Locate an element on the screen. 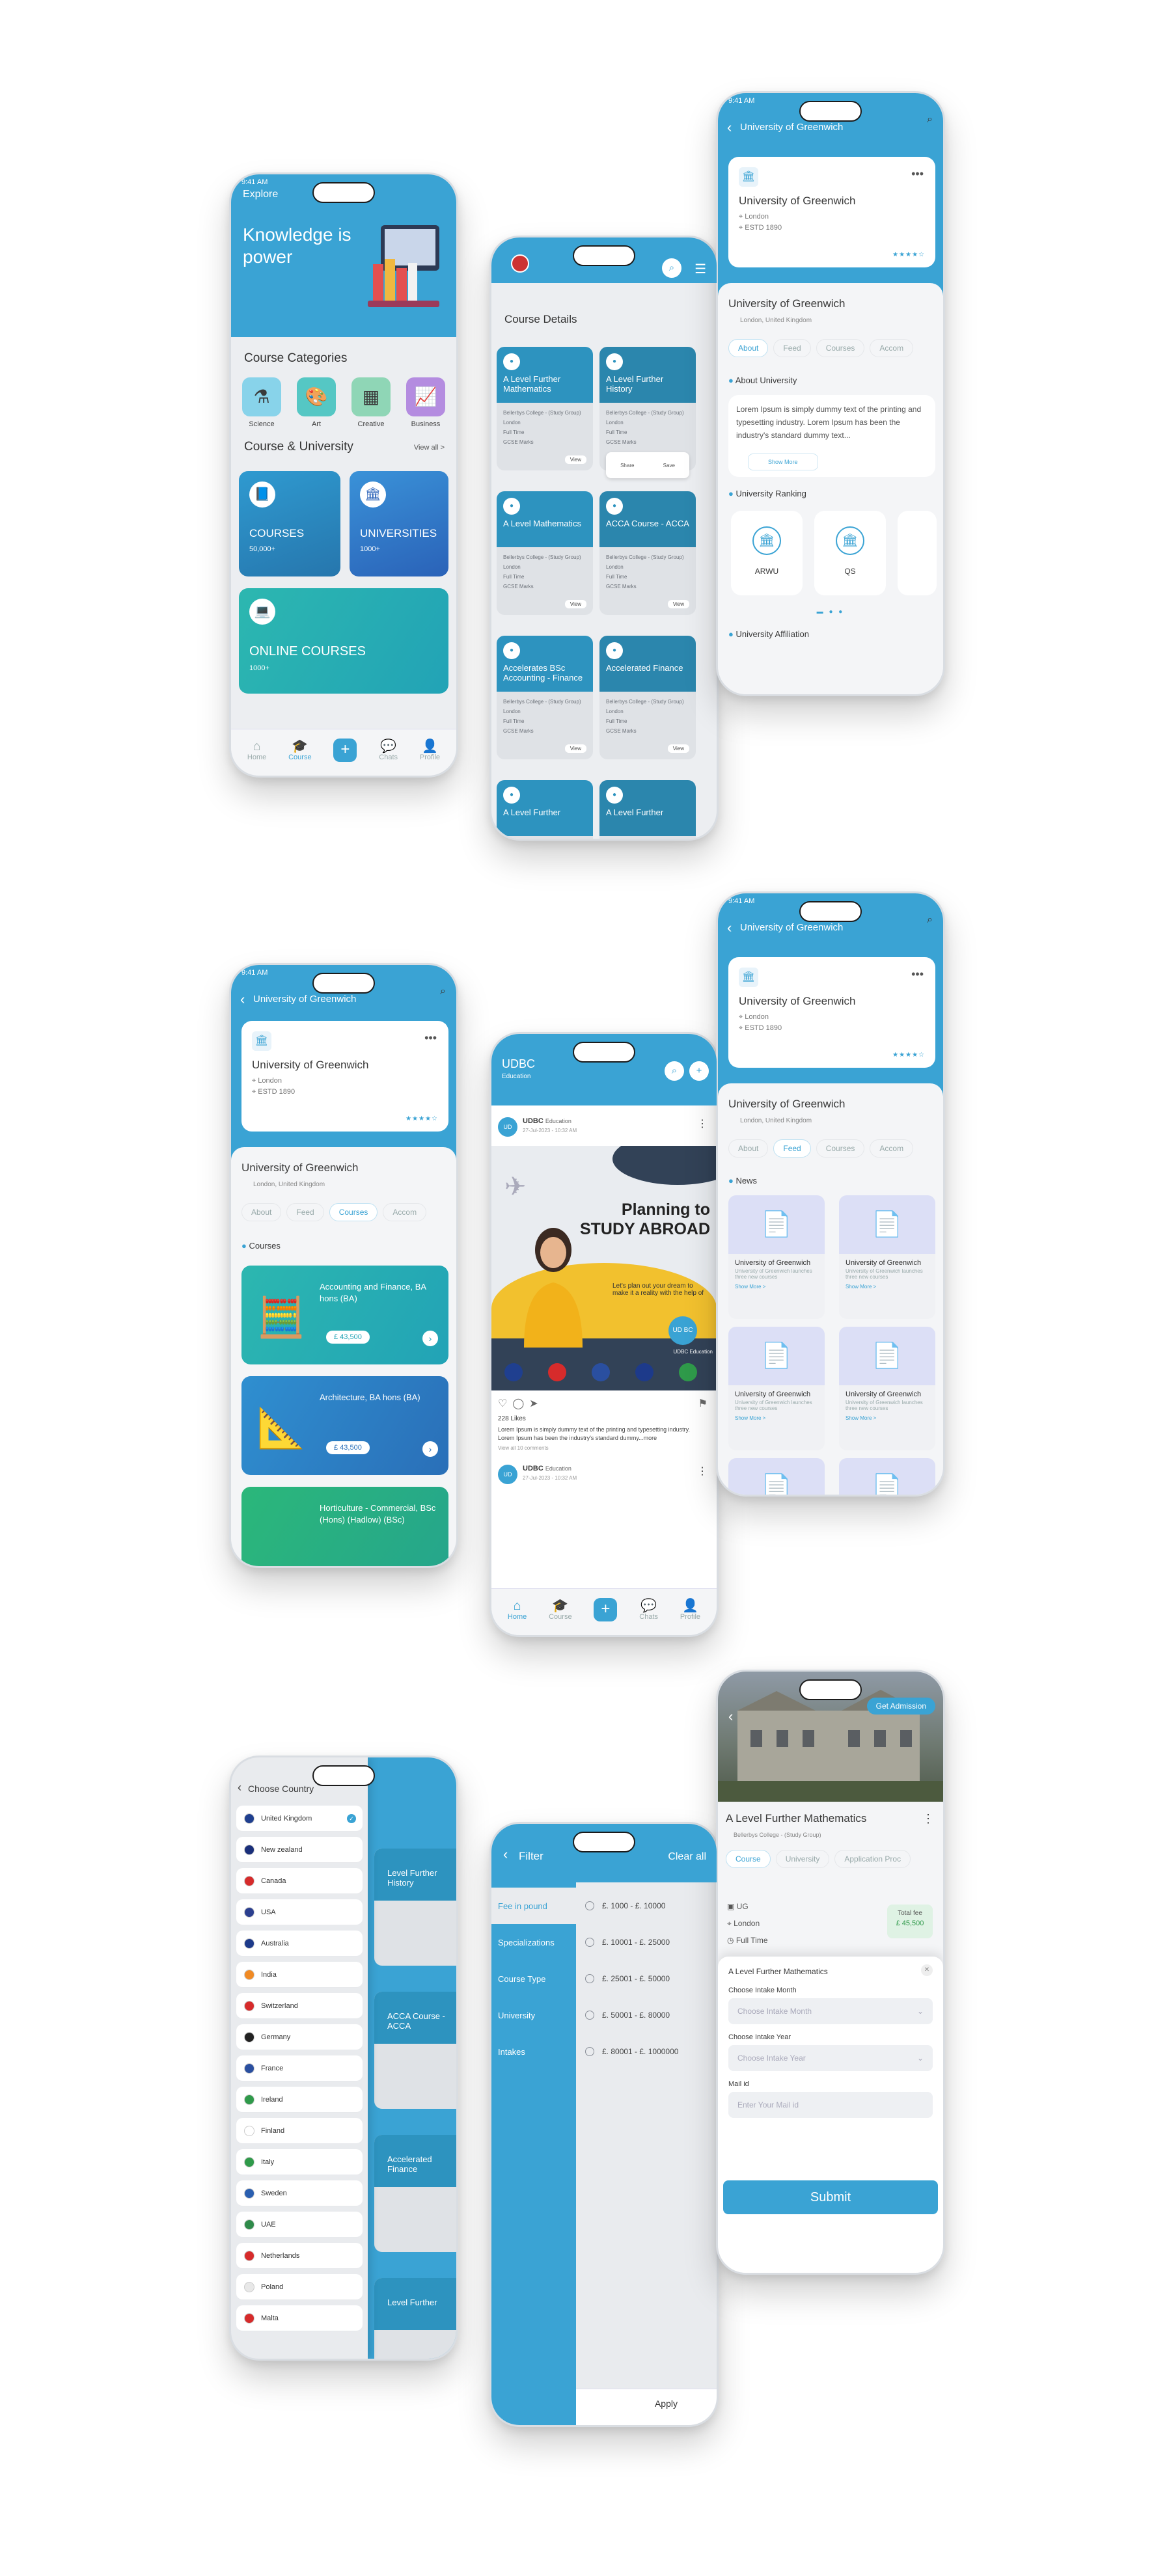  save-option: Save is located at coordinates (669, 465).